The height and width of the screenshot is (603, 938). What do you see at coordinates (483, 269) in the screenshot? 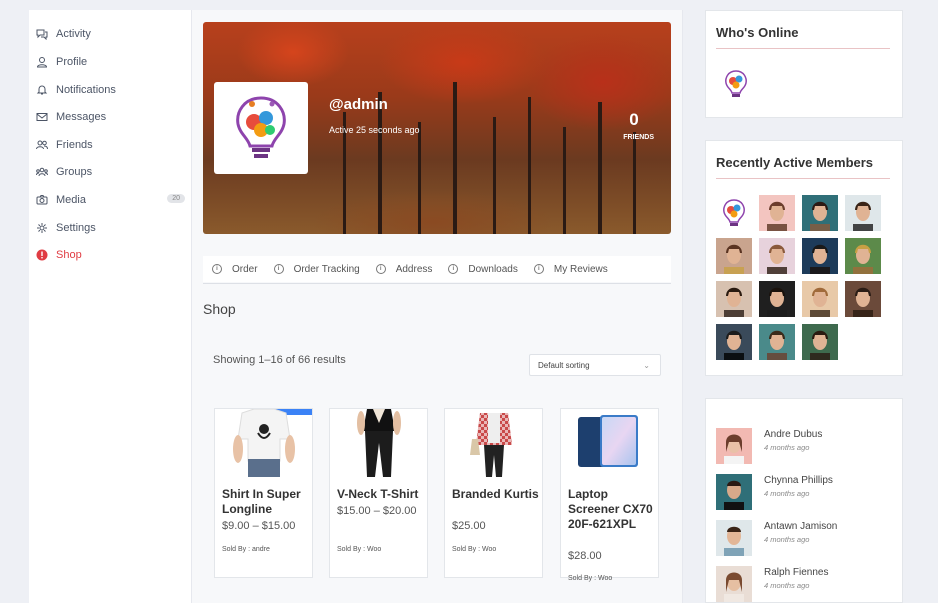
I see `subnav-downloads: i Downloads` at bounding box center [483, 269].